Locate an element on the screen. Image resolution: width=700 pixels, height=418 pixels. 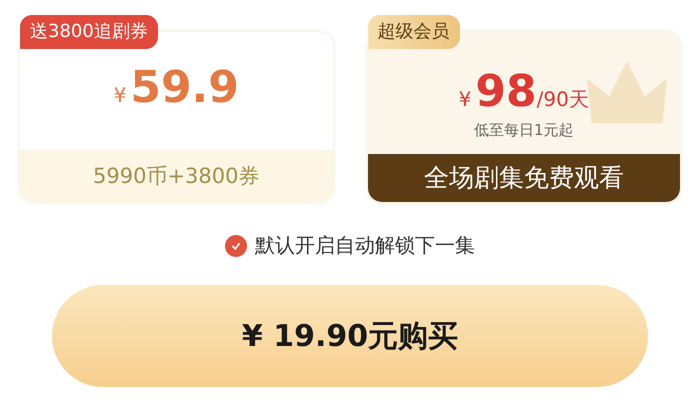
checkbox is located at coordinates (236, 245).